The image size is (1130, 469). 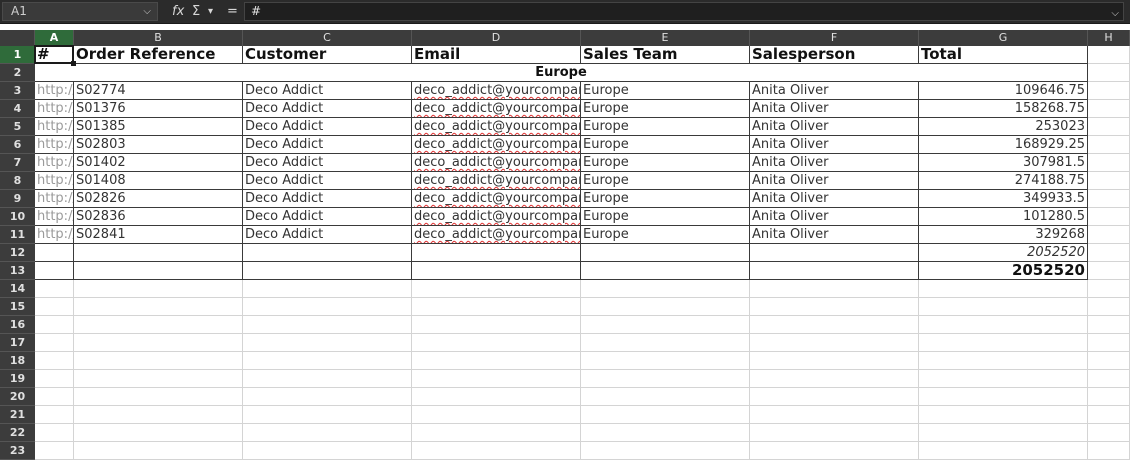 I want to click on cell-h4, so click(x=1109, y=109).